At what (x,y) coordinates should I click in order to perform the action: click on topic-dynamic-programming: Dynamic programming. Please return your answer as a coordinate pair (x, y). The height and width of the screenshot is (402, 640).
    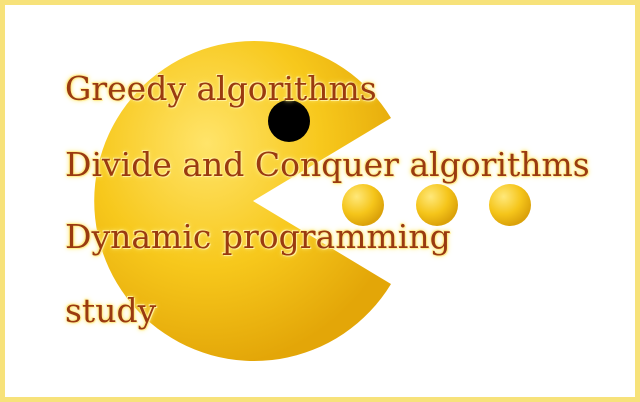
    Looking at the image, I should click on (258, 236).